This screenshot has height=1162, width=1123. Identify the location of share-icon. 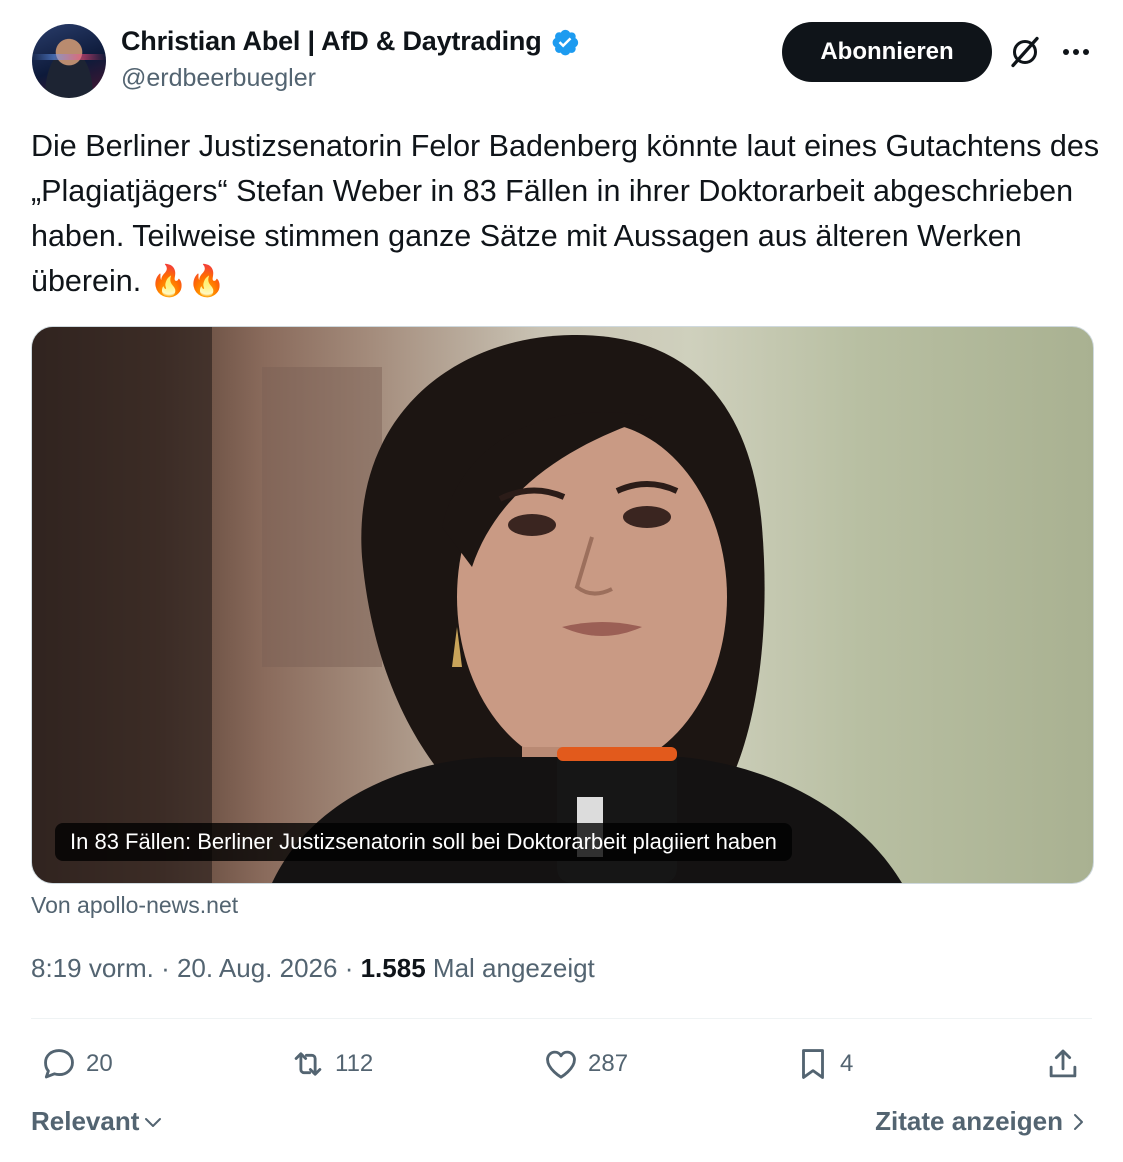
(1063, 1063).